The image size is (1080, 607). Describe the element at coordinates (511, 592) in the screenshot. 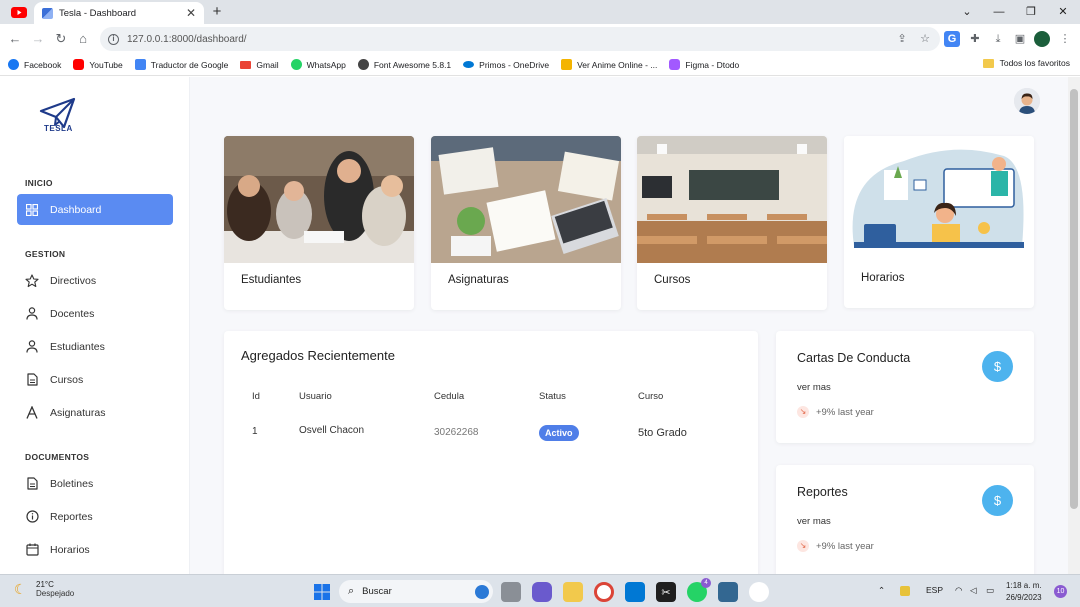

I see `task-view-icon` at that location.